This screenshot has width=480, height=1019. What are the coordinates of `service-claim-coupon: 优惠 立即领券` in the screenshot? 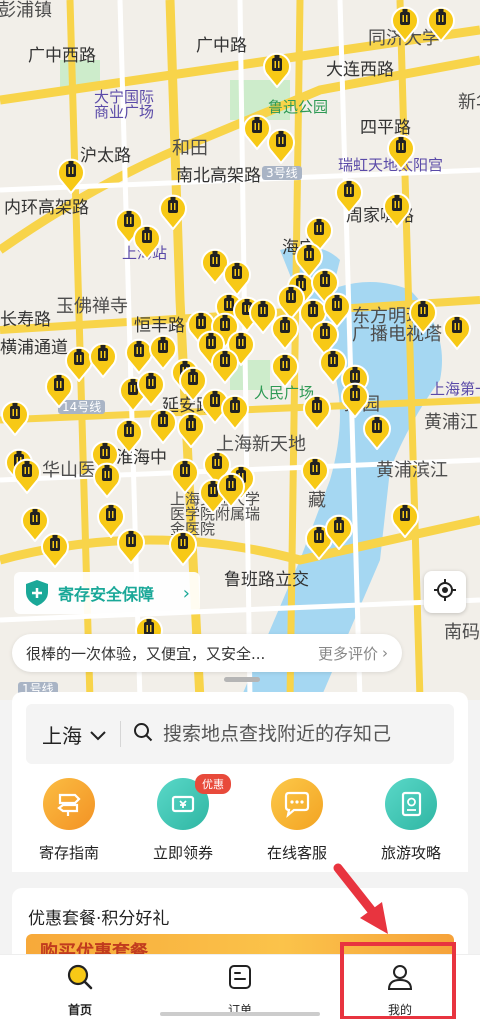 It's located at (183, 818).